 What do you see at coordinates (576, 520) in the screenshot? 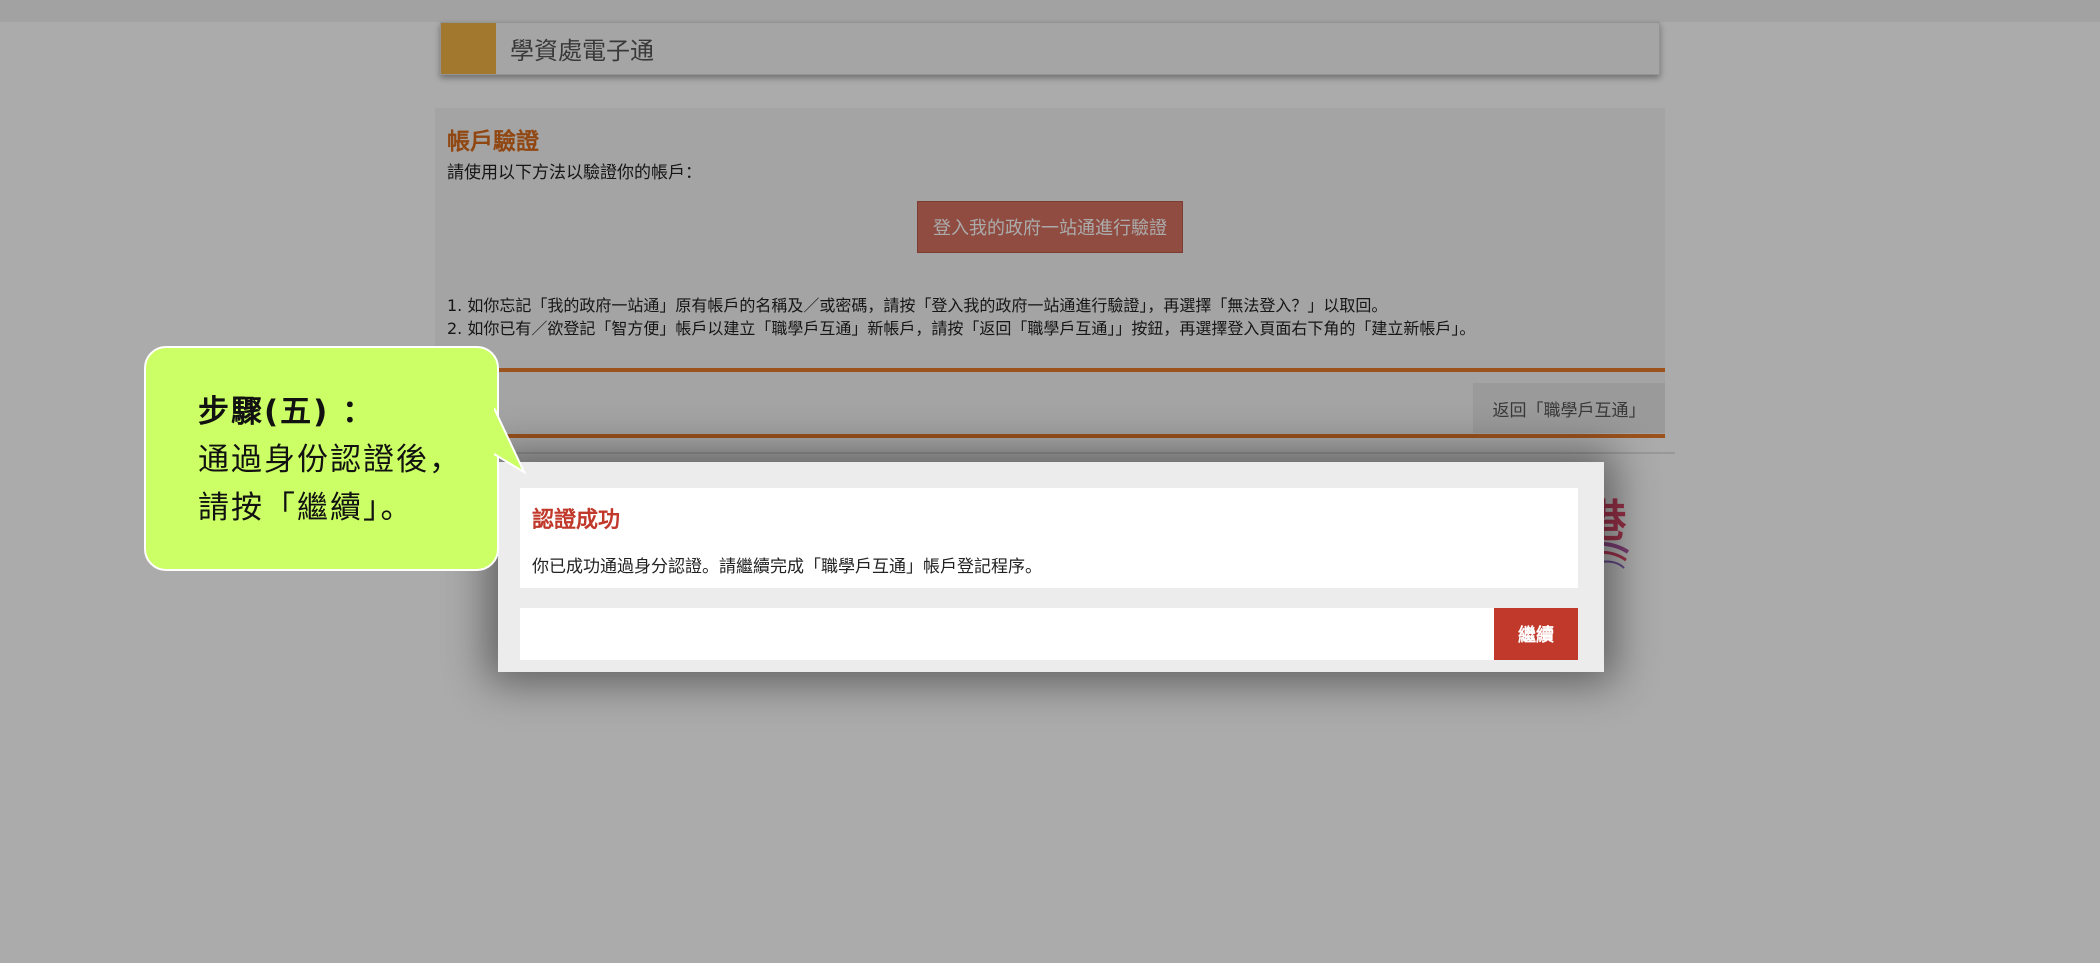
I see `modal-title: 認證成功` at bounding box center [576, 520].